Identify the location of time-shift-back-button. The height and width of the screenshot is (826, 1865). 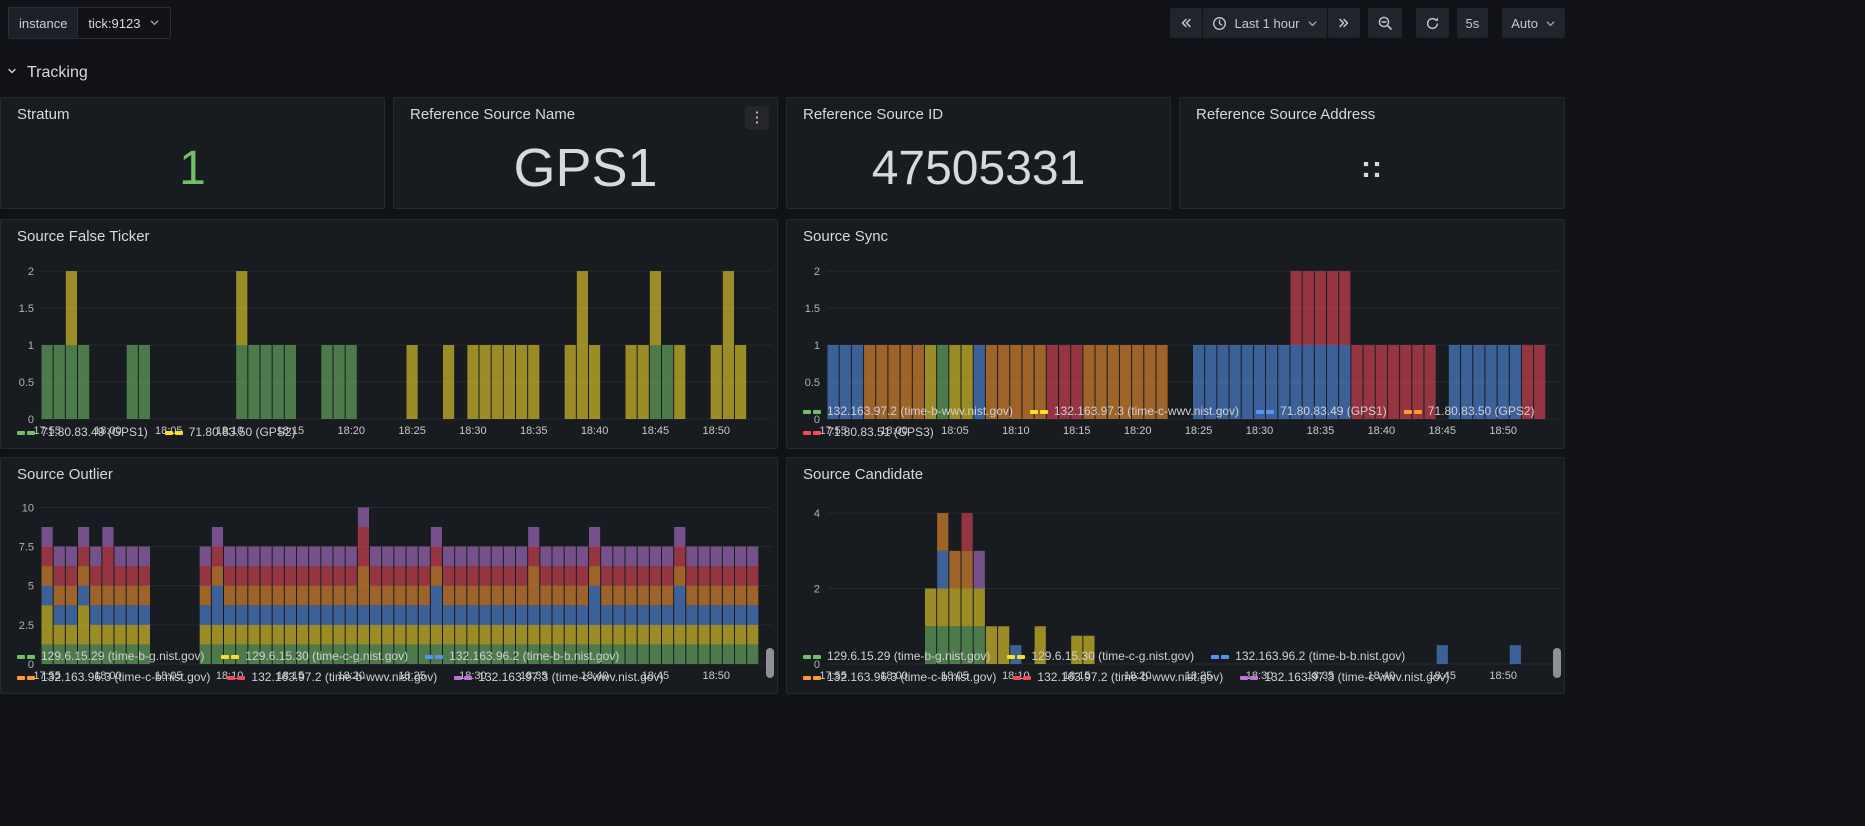
(1186, 23).